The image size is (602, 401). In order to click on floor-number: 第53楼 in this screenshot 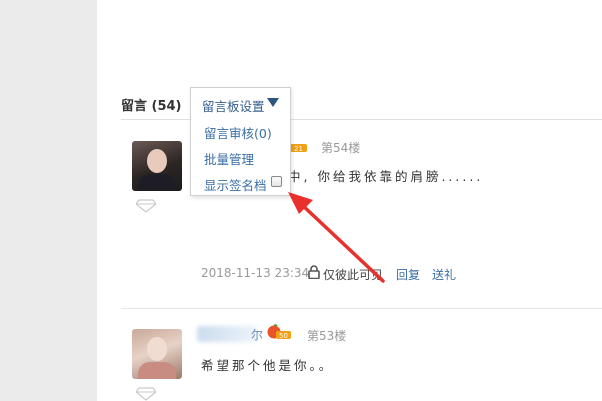, I will do `click(327, 336)`.